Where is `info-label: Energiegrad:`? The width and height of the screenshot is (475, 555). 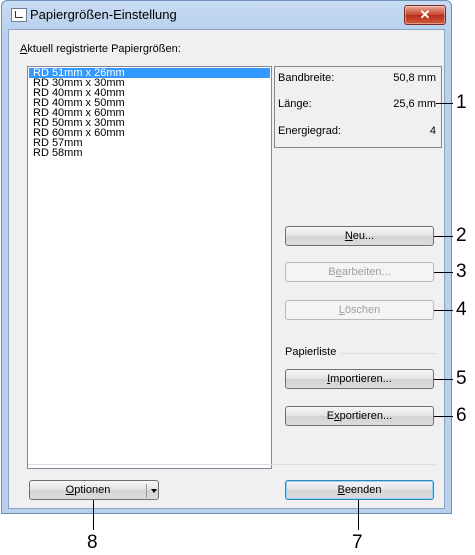
info-label: Energiegrad: is located at coordinates (309, 131).